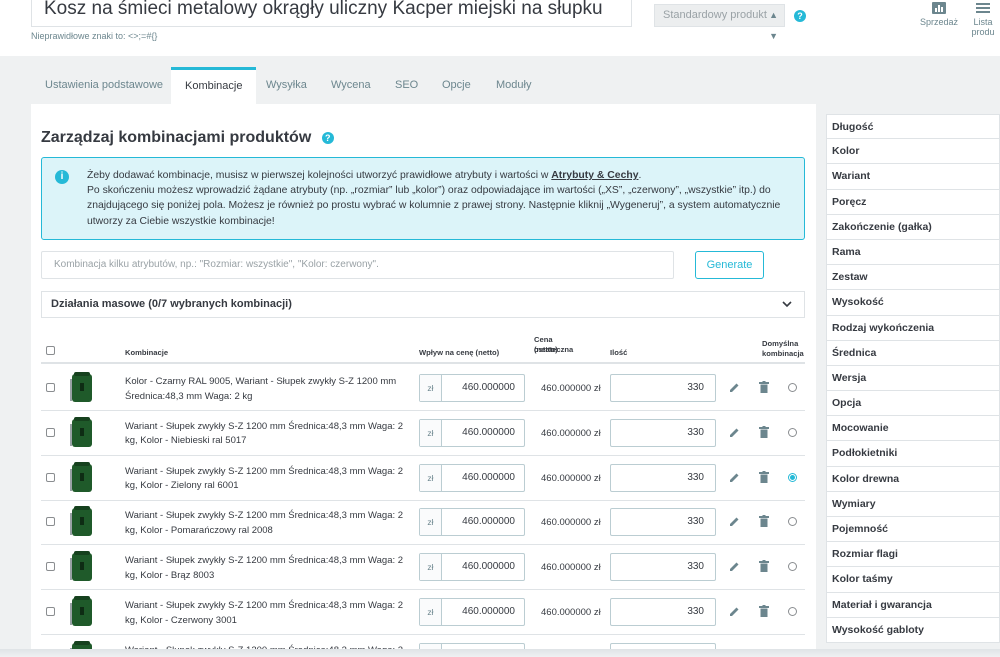 The image size is (1000, 657). Describe the element at coordinates (431, 432) in the screenshot. I see `currency-label: zł` at that location.